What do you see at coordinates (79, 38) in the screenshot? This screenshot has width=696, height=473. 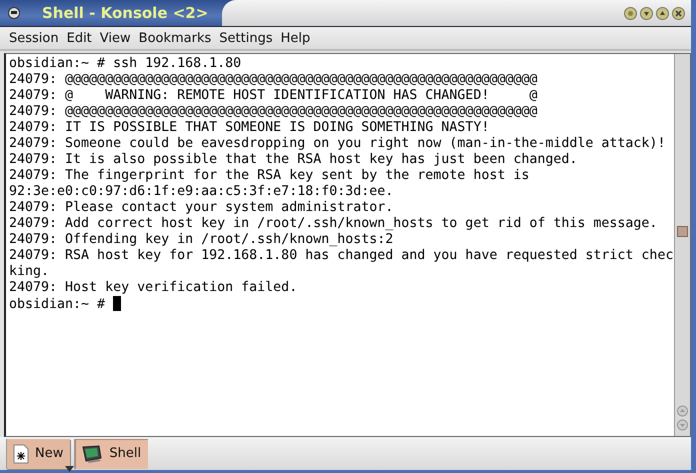 I see `menu-item: Edit` at bounding box center [79, 38].